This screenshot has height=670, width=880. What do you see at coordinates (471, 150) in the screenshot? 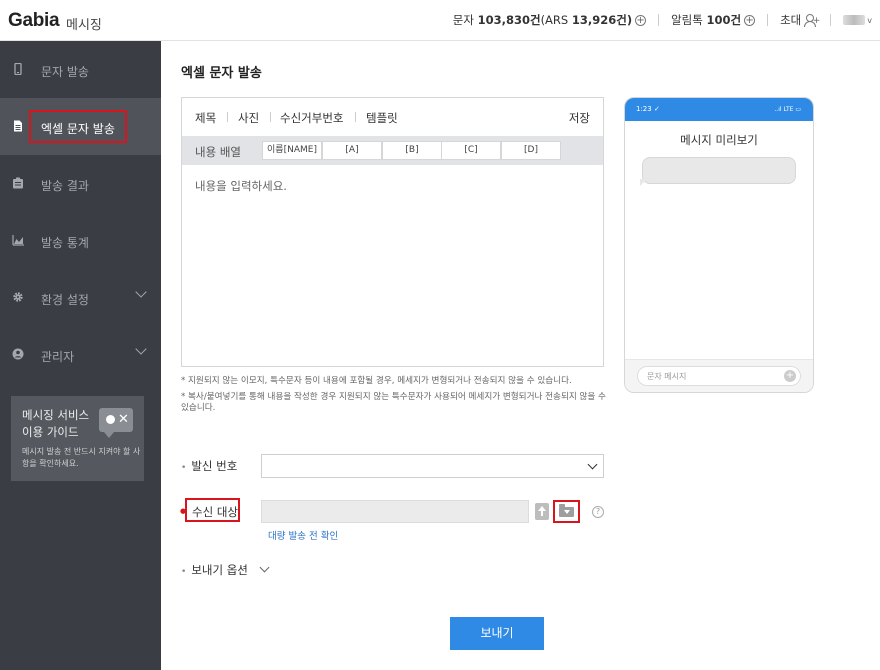
I see `variable-c-button: [C]` at bounding box center [471, 150].